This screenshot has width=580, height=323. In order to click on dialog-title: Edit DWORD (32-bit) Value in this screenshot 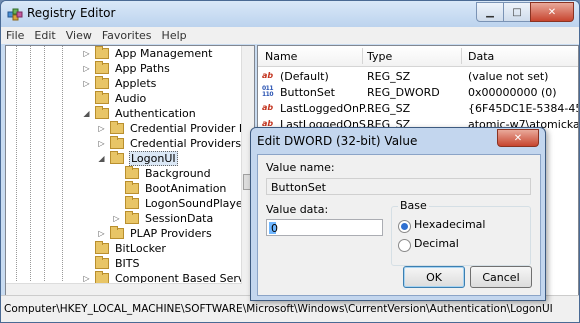, I will do `click(337, 141)`.